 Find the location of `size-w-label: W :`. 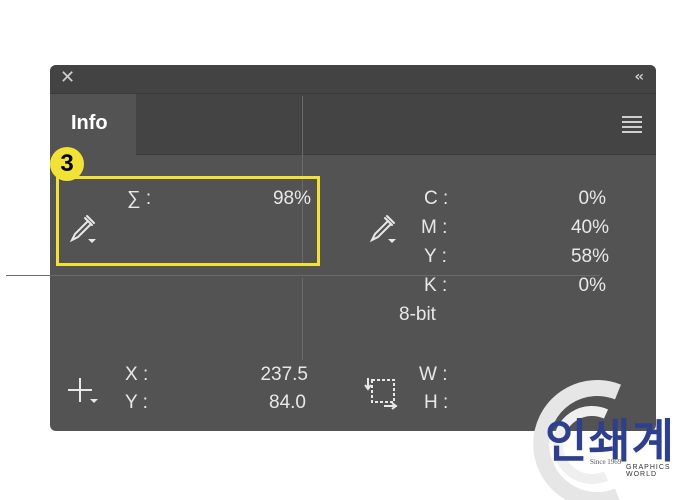

size-w-label: W : is located at coordinates (433, 374).